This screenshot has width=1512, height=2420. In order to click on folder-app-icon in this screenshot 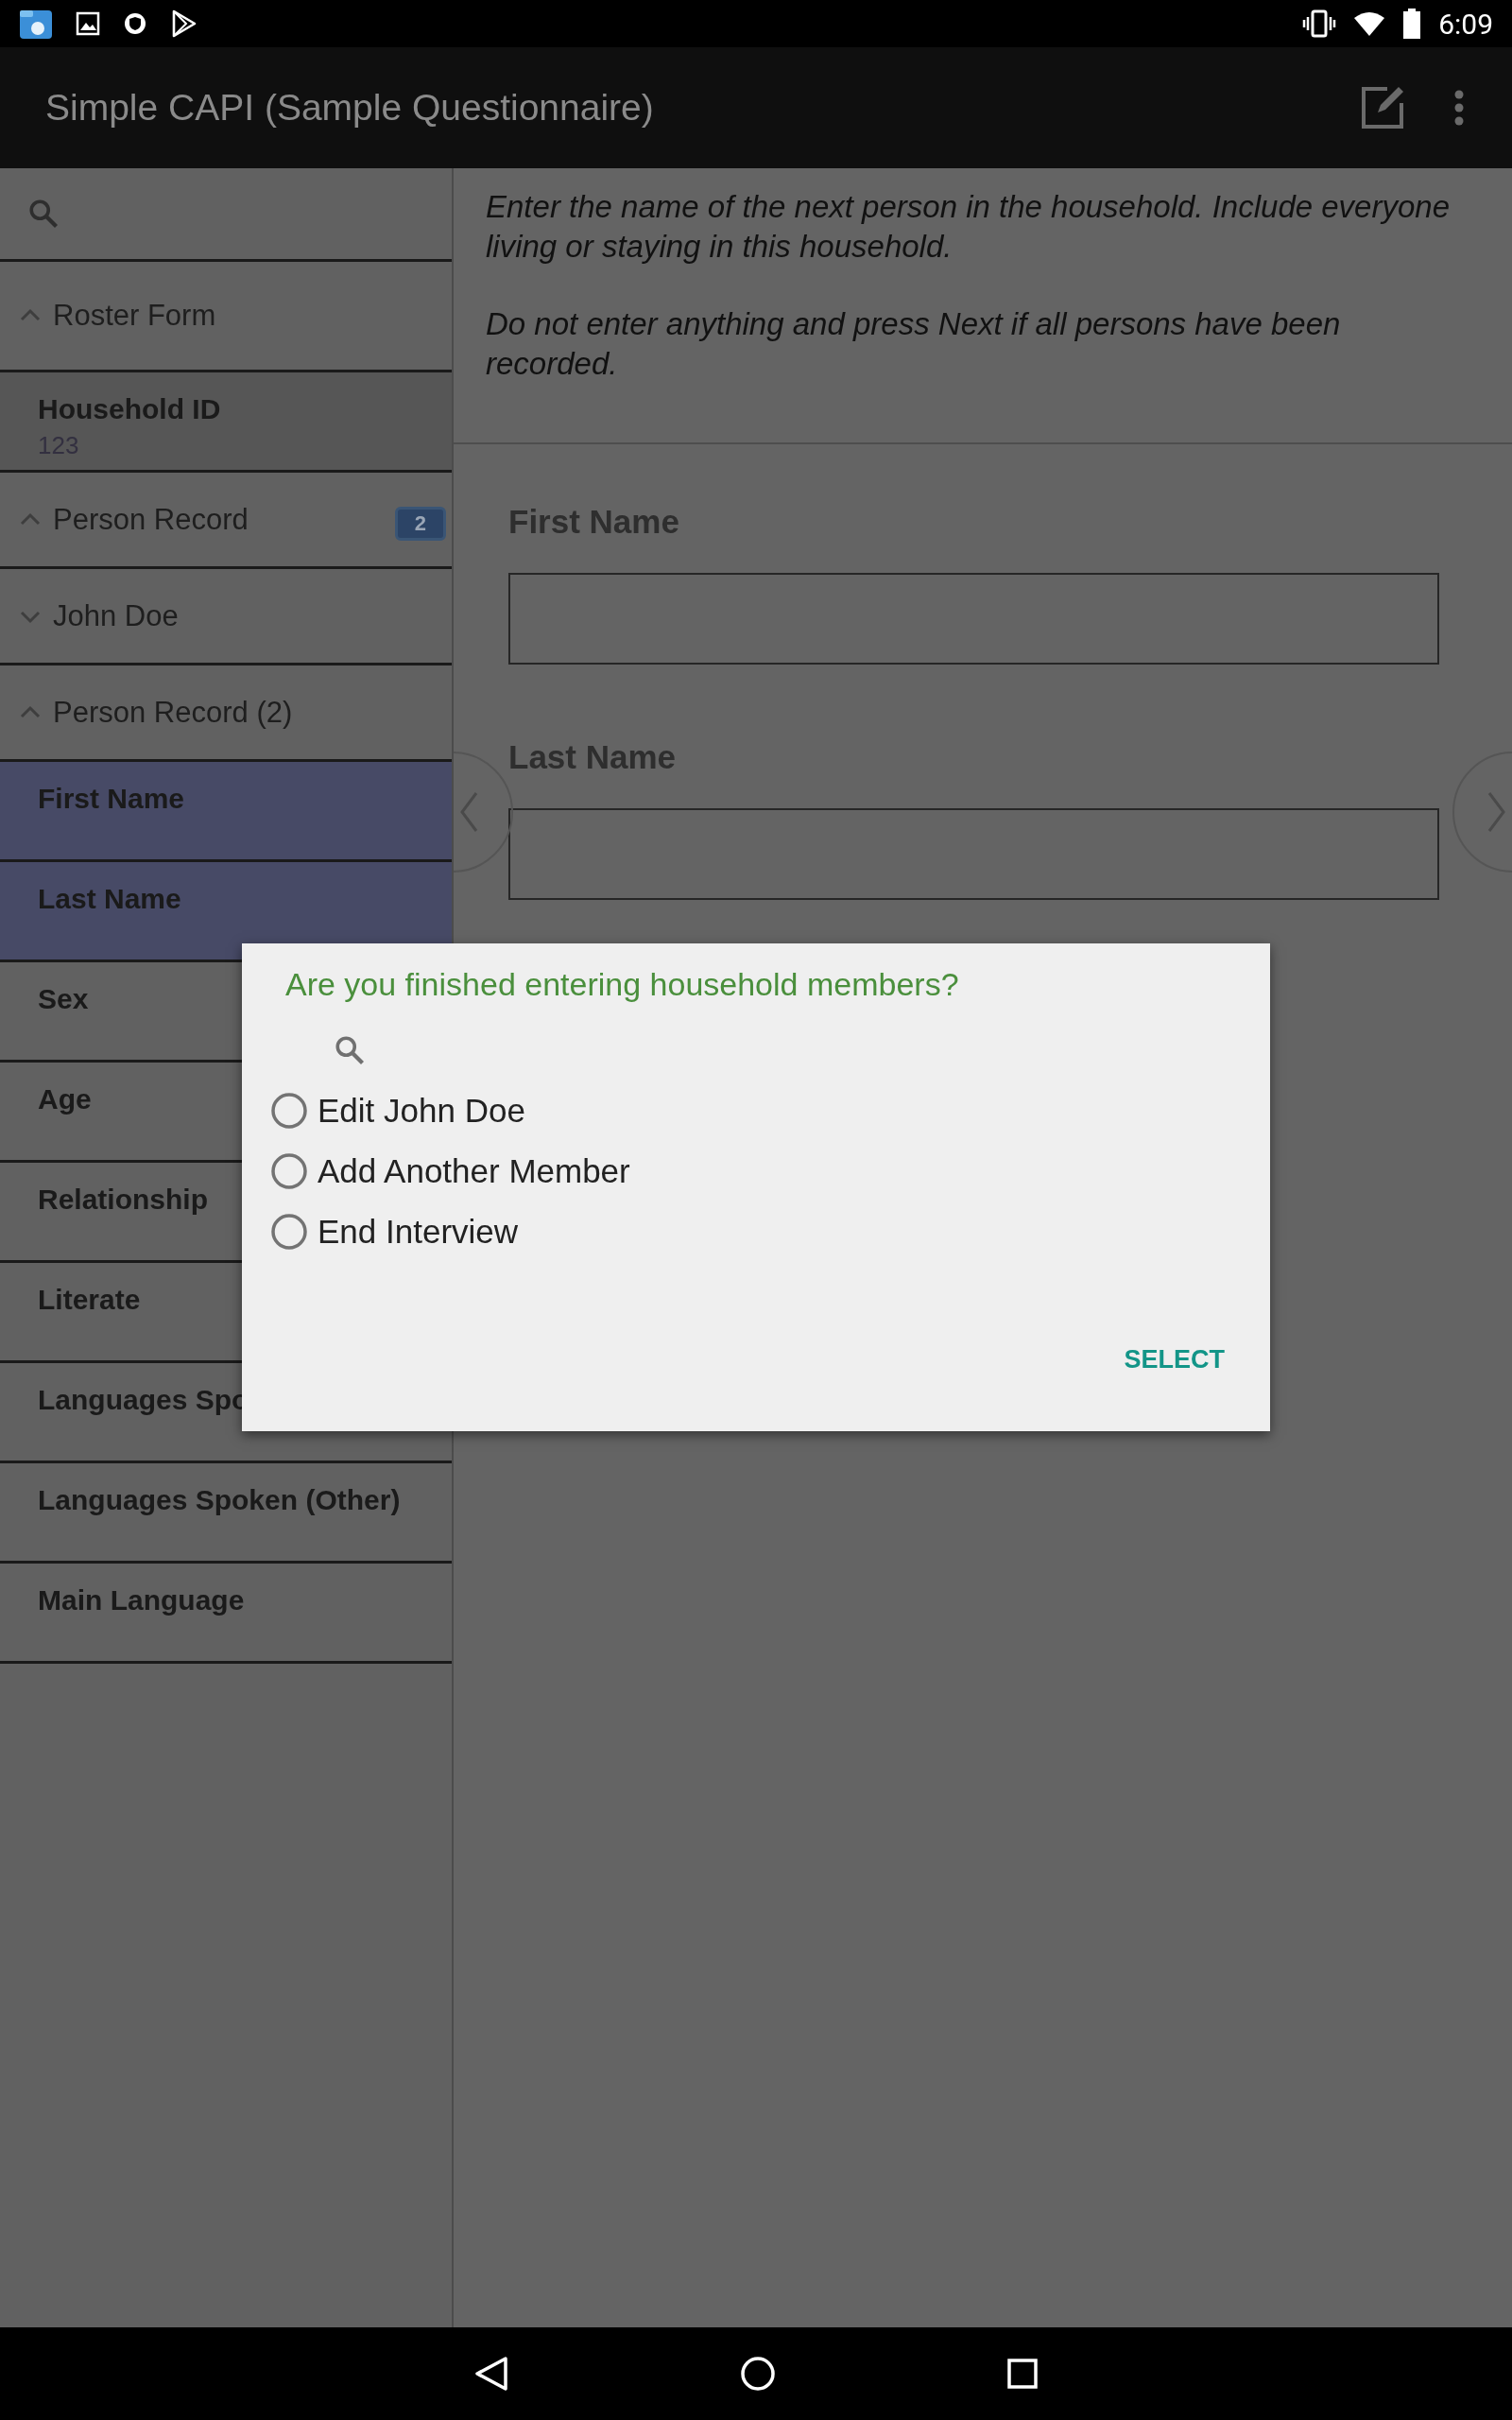, I will do `click(36, 24)`.